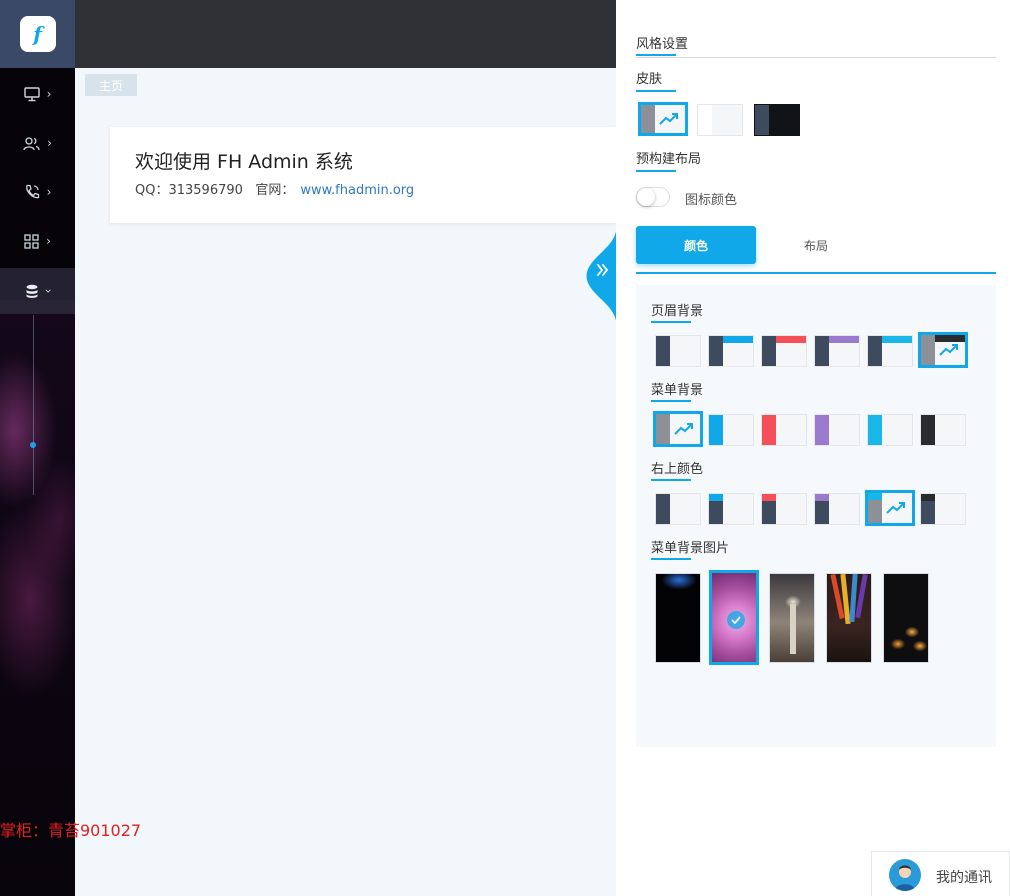 Image resolution: width=1010 pixels, height=896 pixels. Describe the element at coordinates (671, 401) in the screenshot. I see `menu-bg-underline` at that location.